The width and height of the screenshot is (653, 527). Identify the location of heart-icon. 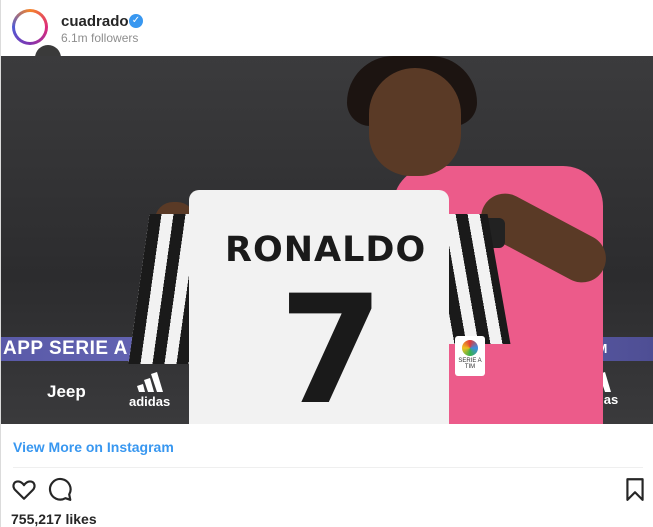
(24, 489).